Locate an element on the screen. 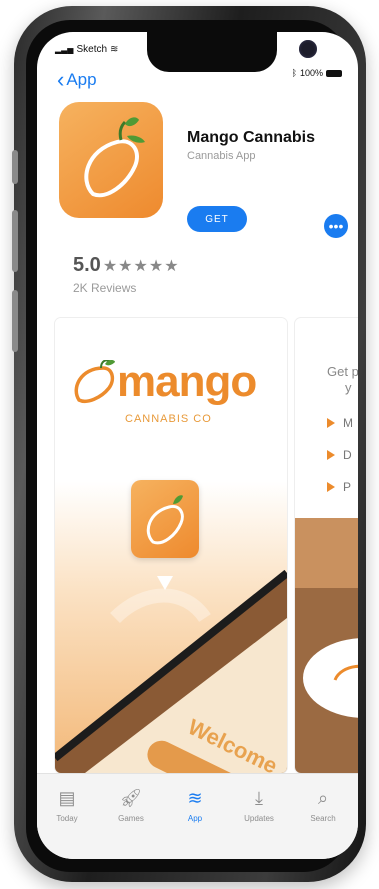 Image resolution: width=379 pixels, height=889 pixels. rating: 5.0 ★★★★★ is located at coordinates (126, 265).